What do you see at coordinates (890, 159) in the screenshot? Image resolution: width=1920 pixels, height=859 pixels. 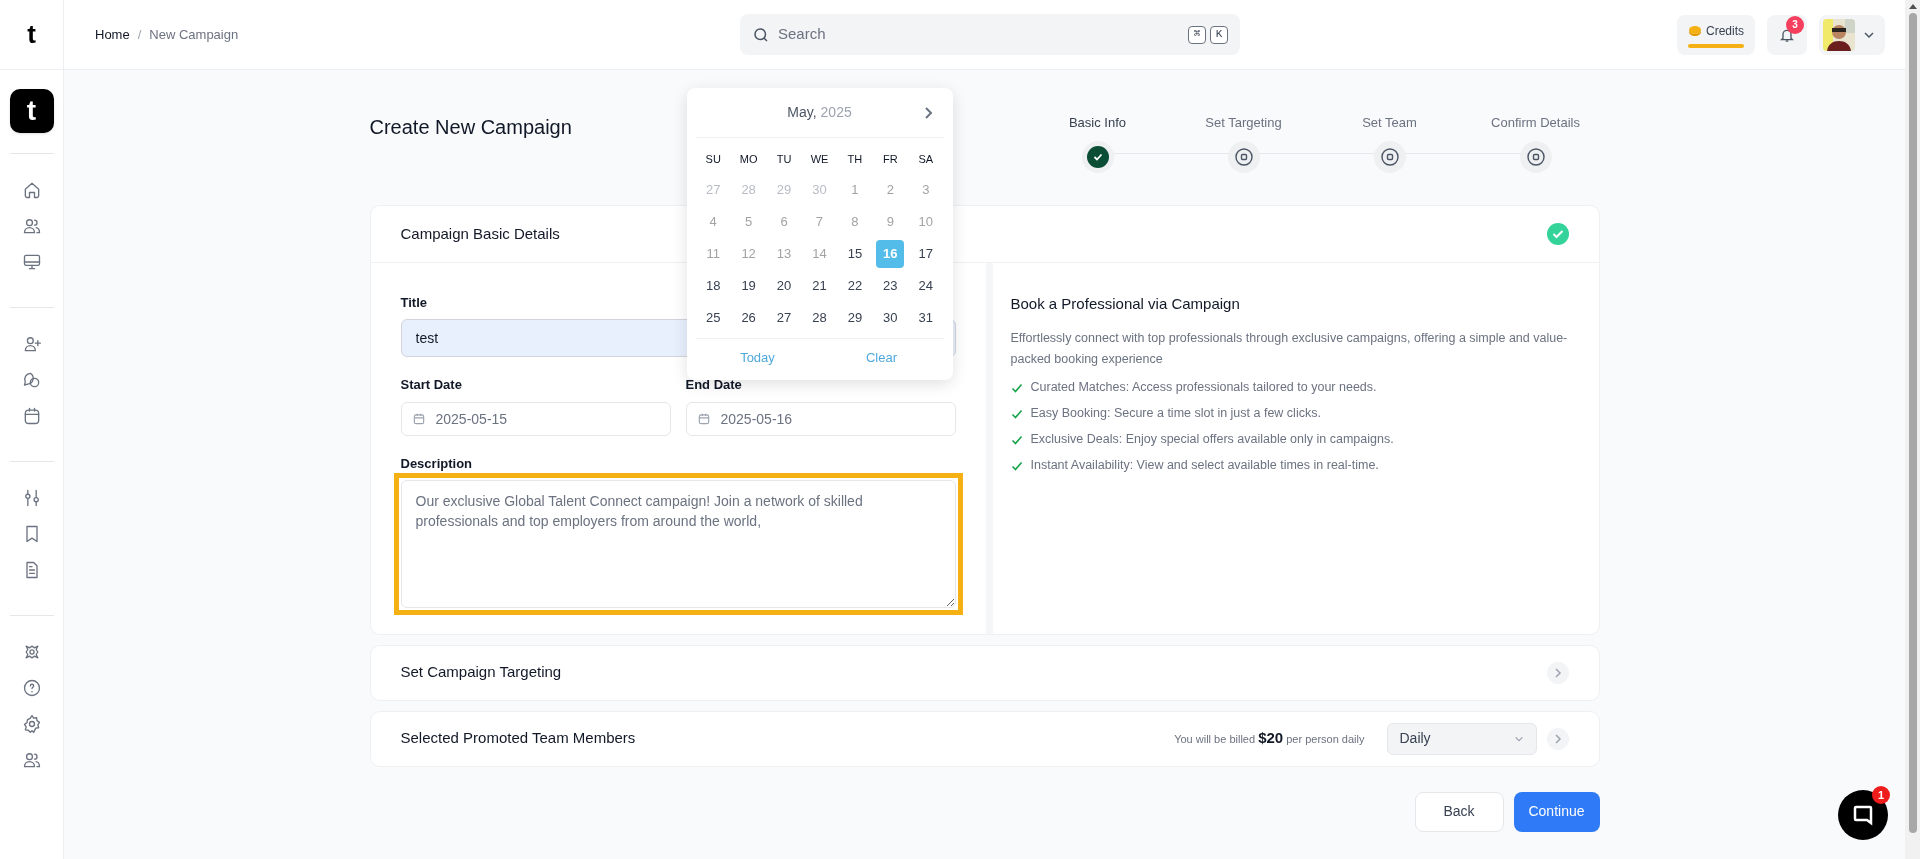 I see `weekday-label: FR` at bounding box center [890, 159].